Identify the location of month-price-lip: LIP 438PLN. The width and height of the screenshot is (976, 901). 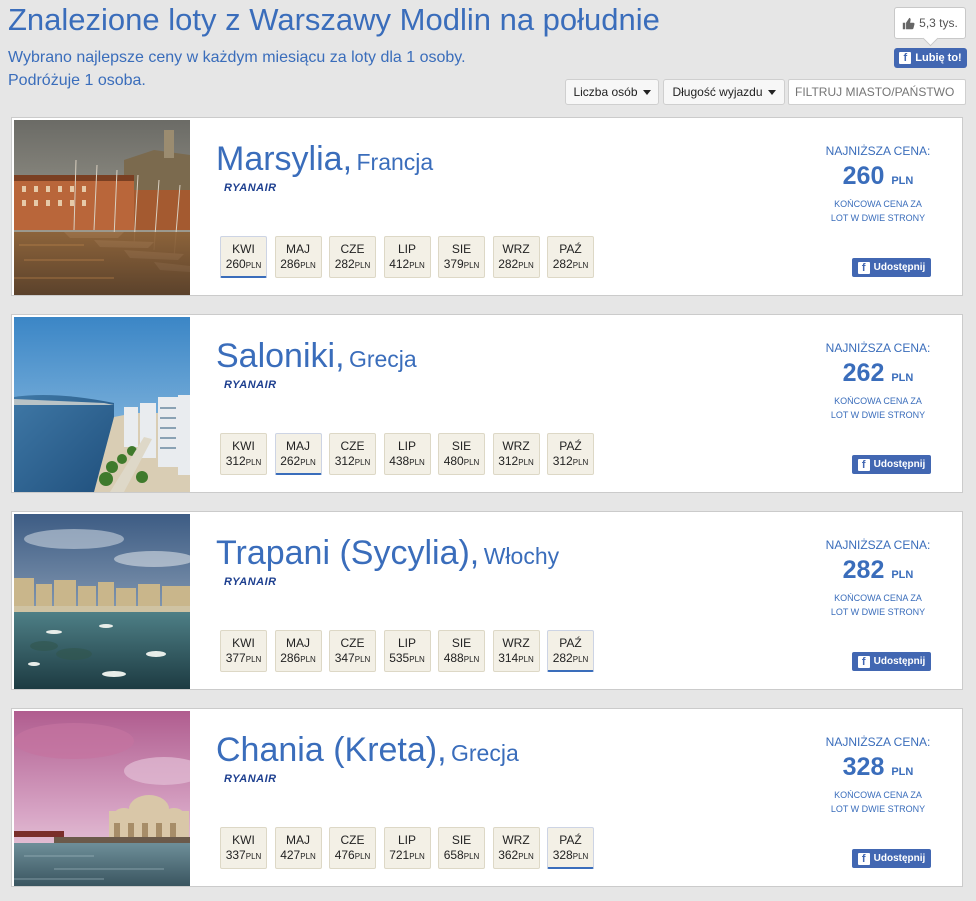
(407, 454).